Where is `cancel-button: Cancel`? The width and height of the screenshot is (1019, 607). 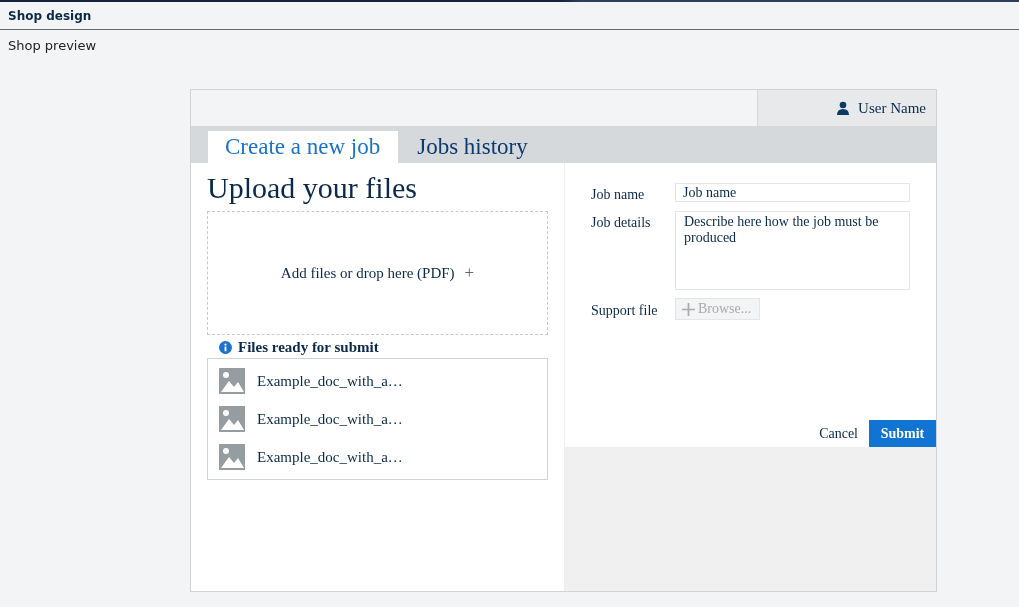
cancel-button: Cancel is located at coordinates (838, 433).